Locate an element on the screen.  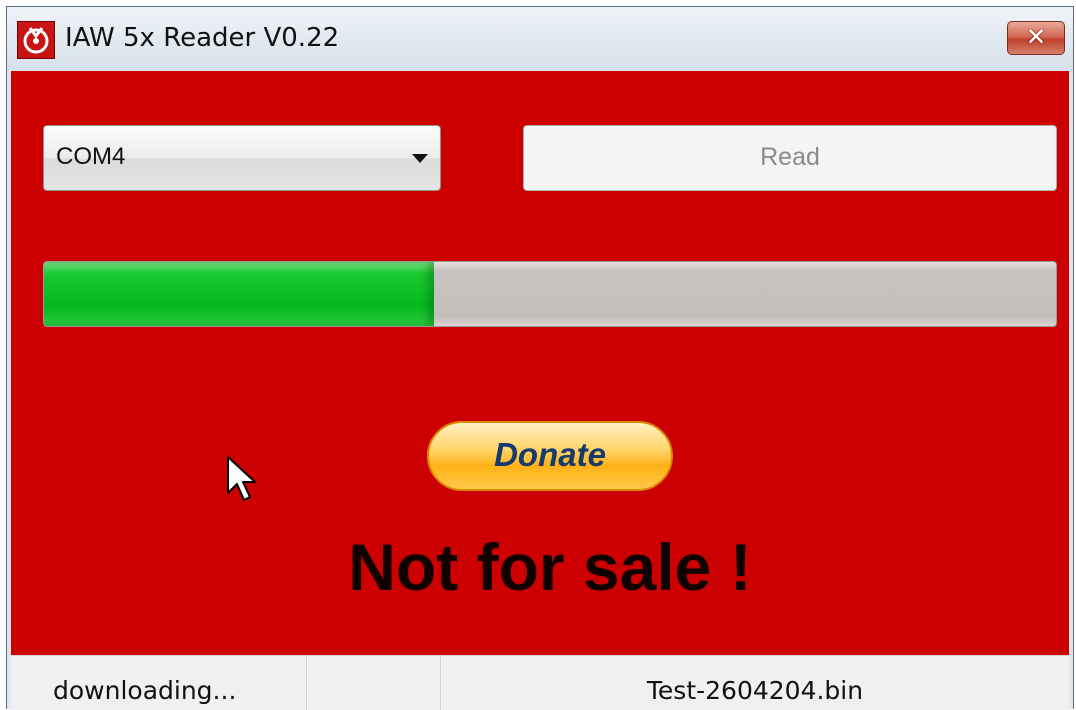
status-middle-cell is located at coordinates (374, 683).